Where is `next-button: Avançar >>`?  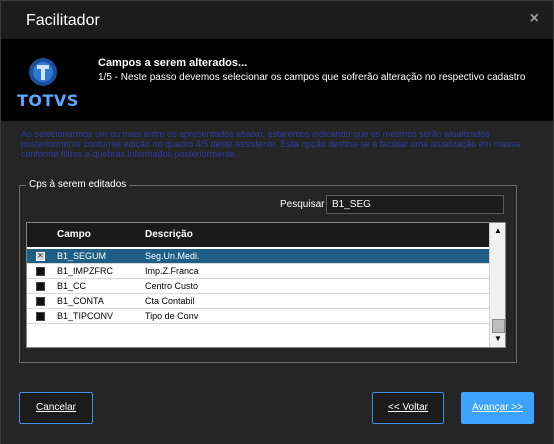
next-button: Avançar >> is located at coordinates (497, 408).